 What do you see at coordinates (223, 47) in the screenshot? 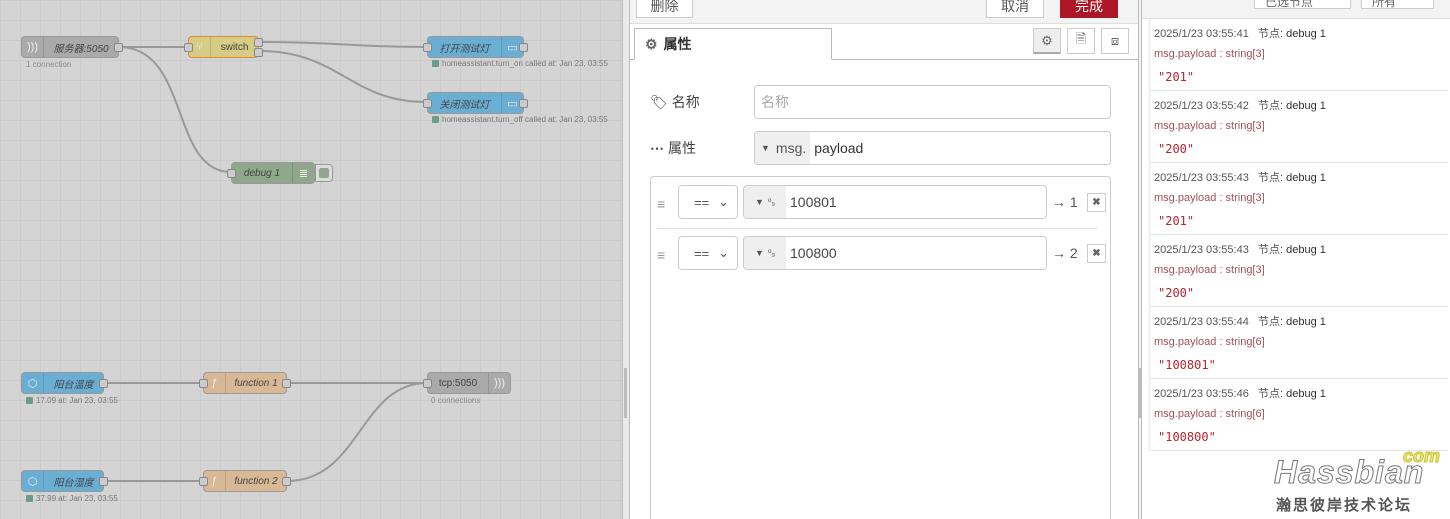
I see `switch-node: ⑂ switch` at bounding box center [223, 47].